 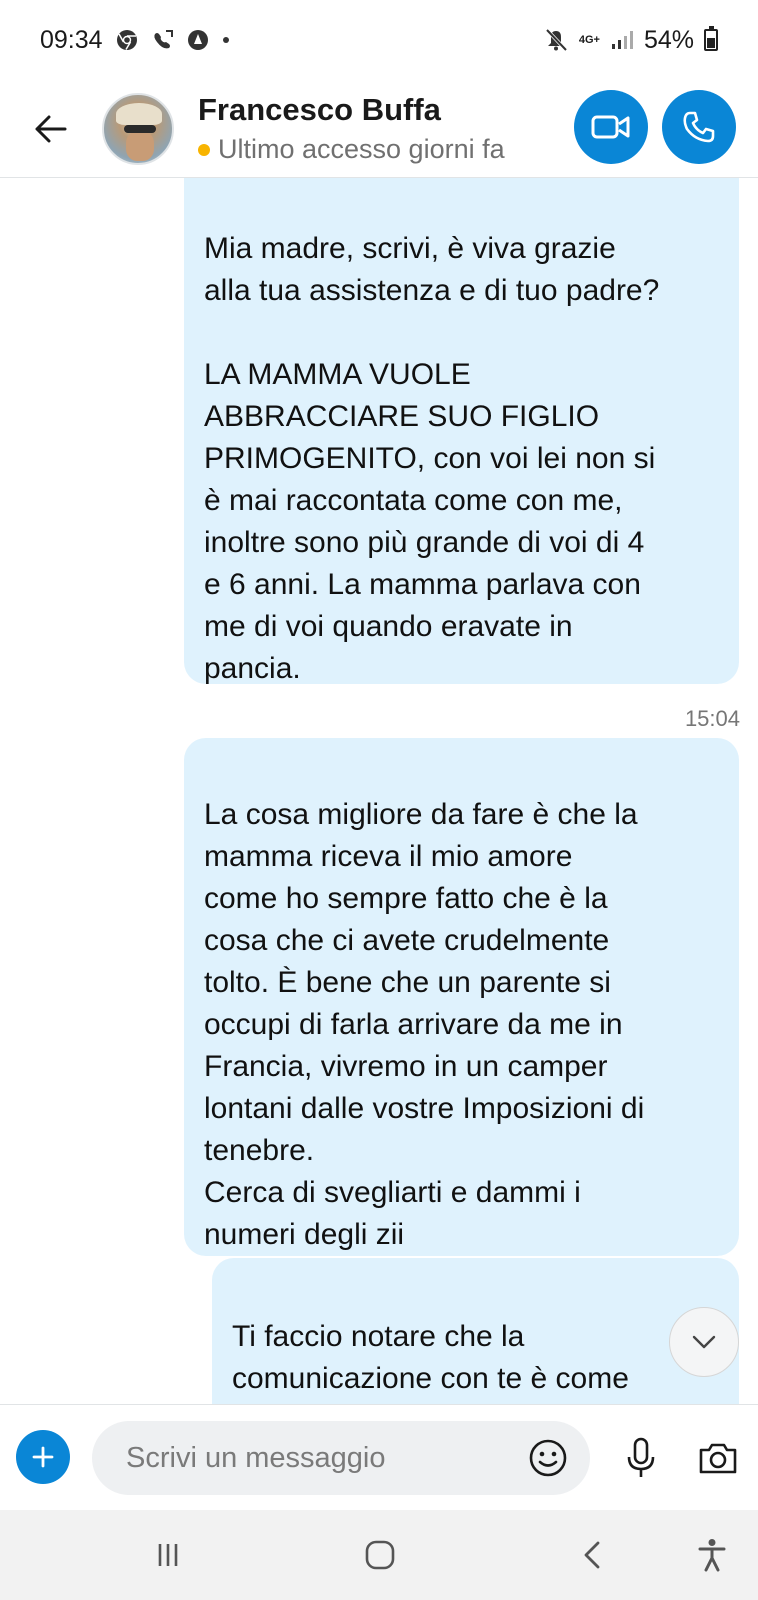 I want to click on message-input, so click(x=309, y=1458).